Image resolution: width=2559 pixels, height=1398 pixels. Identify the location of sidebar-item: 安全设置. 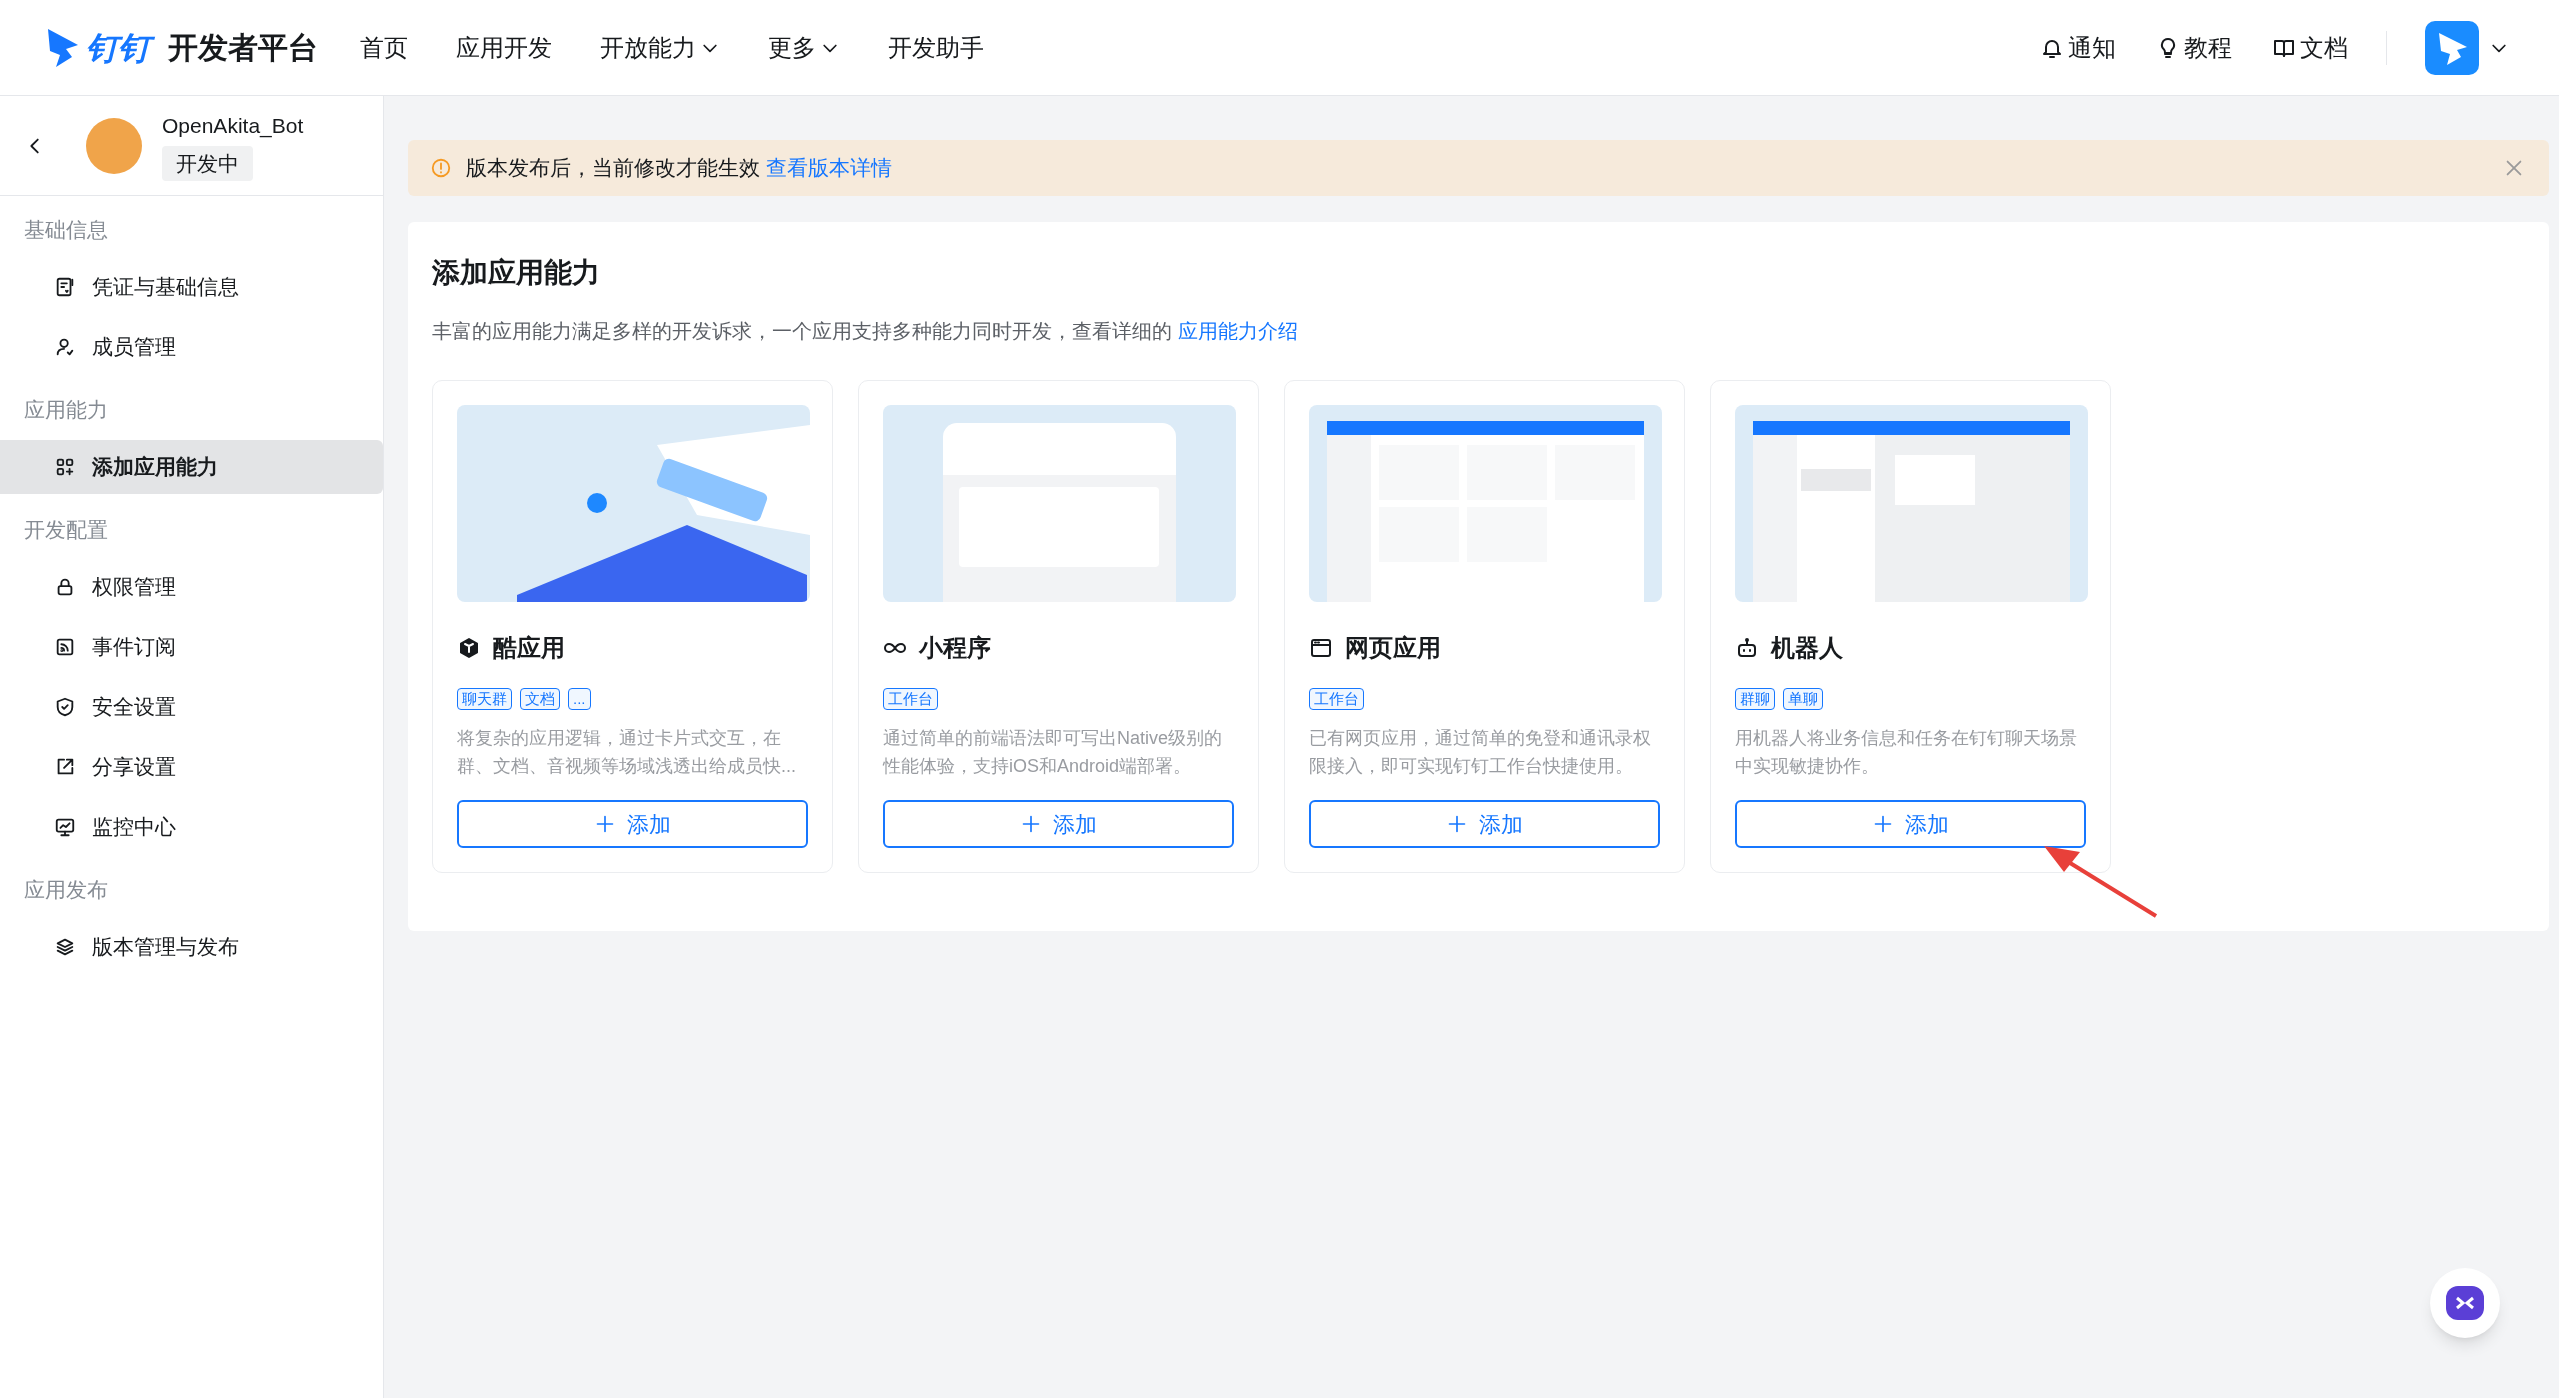
(191, 707).